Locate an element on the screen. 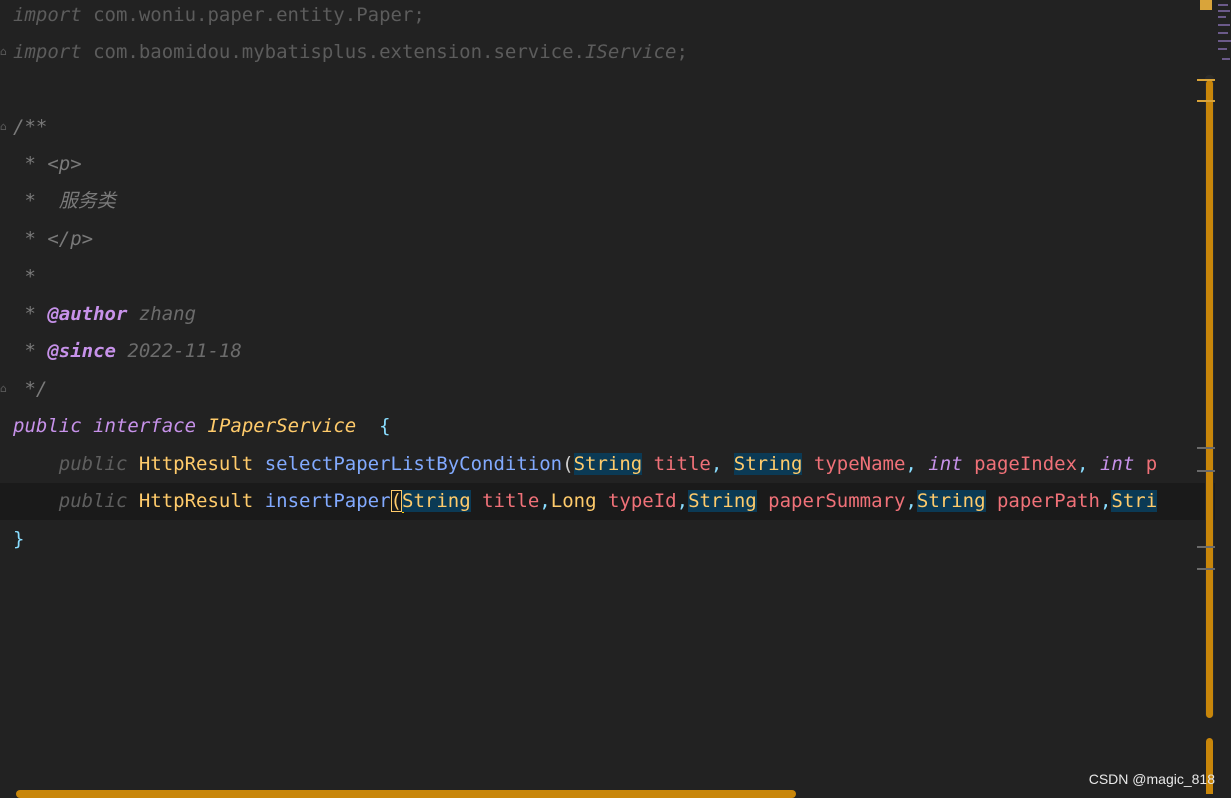 This screenshot has width=1231, height=798. code-line-15: } is located at coordinates (607, 539).